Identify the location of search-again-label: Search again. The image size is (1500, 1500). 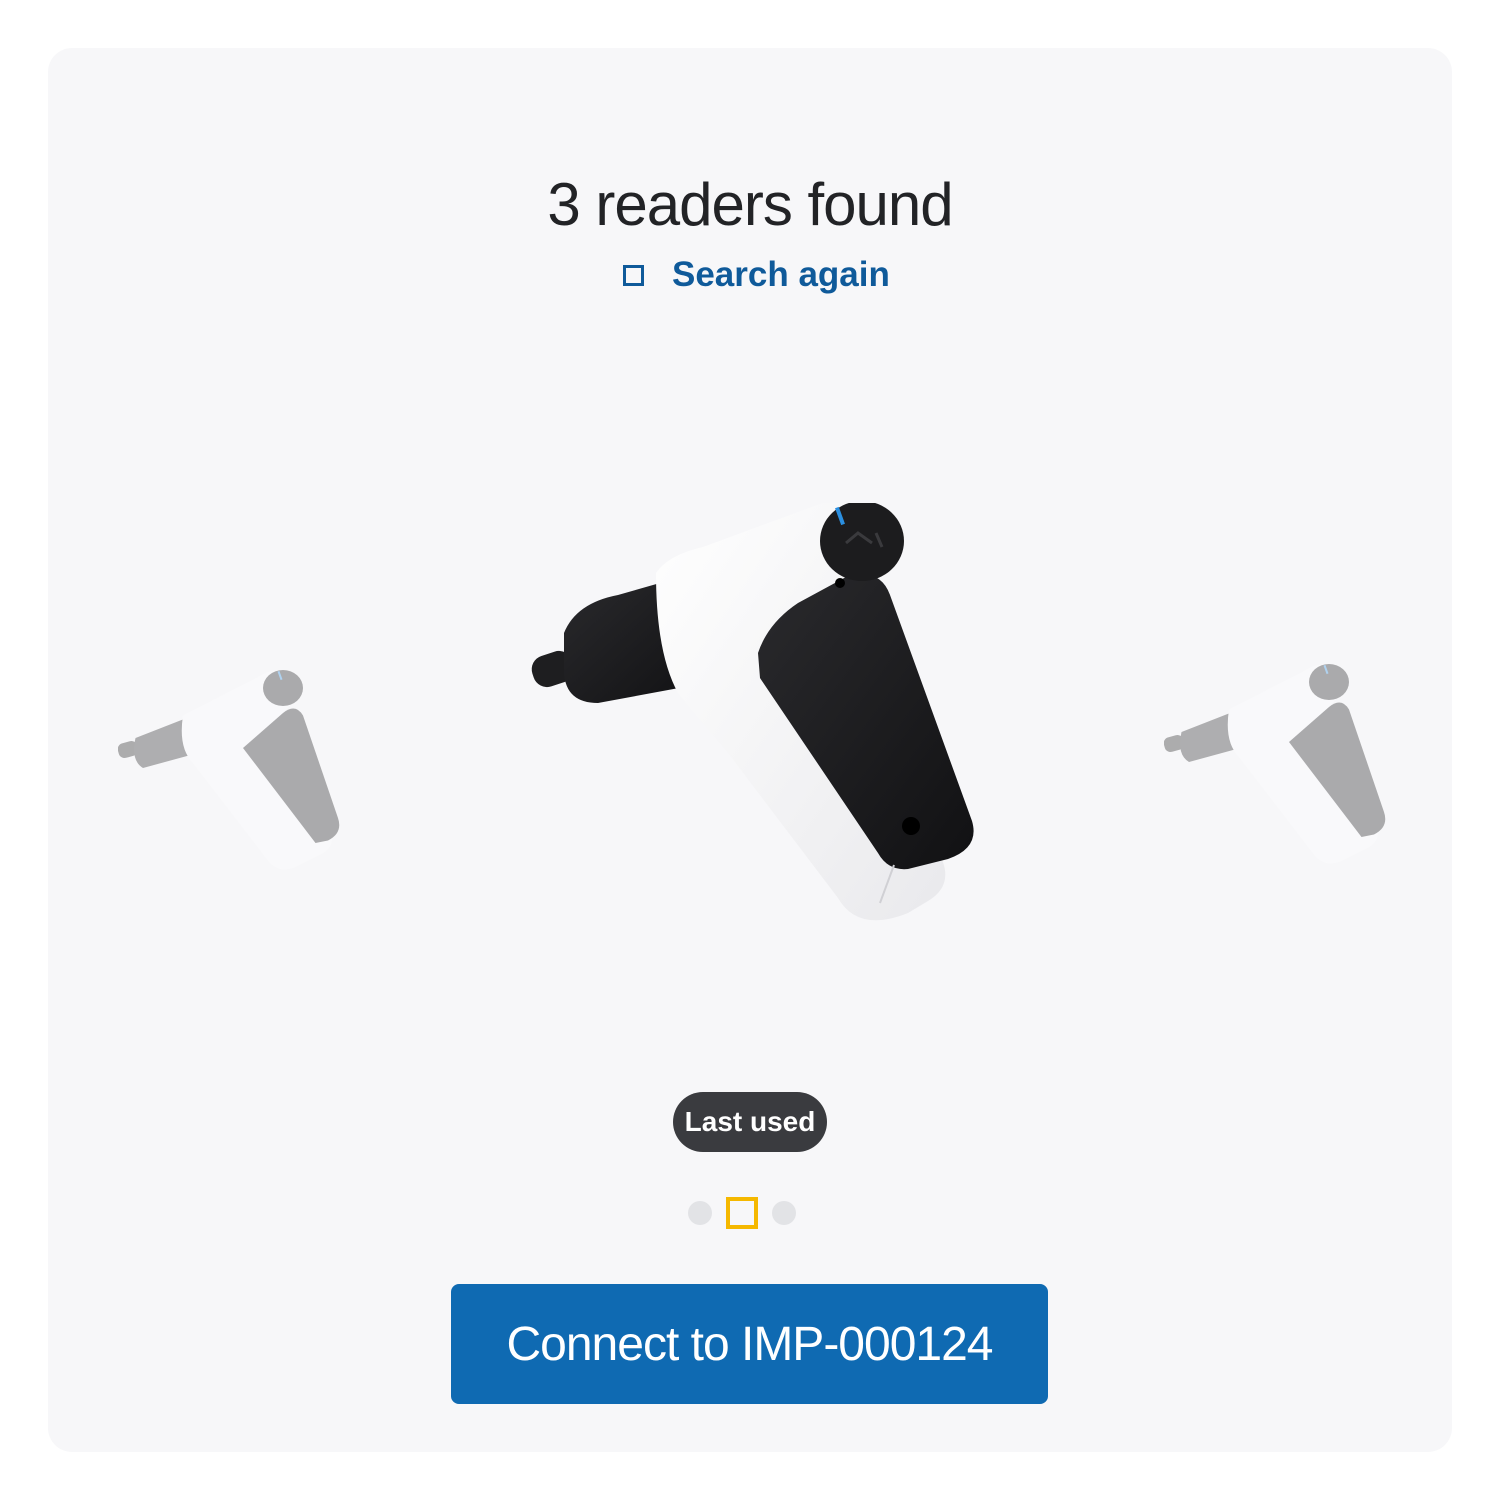
(781, 274).